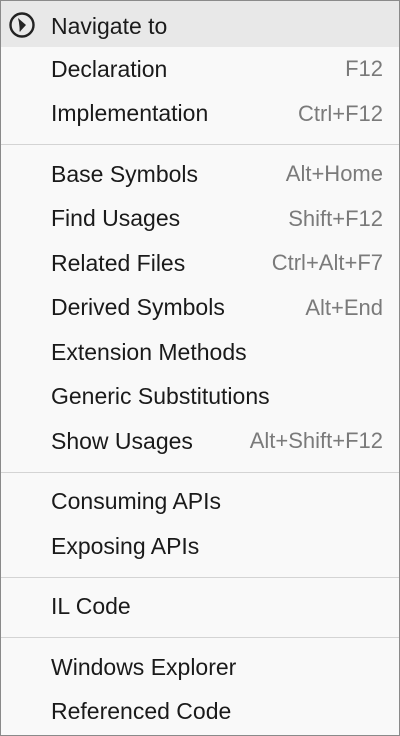  Describe the element at coordinates (200, 263) in the screenshot. I see `menu-item-related-files: Related Files Ctrl+Alt+F7` at that location.